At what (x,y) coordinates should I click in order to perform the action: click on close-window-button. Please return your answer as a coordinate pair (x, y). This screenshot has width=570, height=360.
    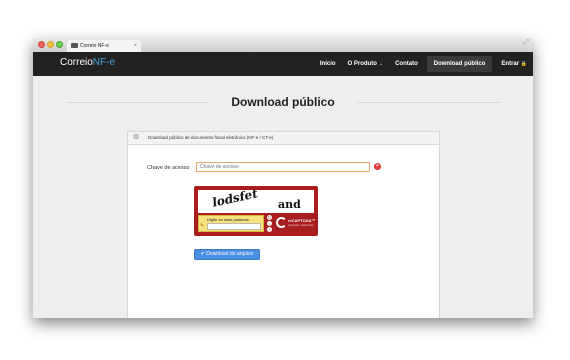
    Looking at the image, I should click on (41, 44).